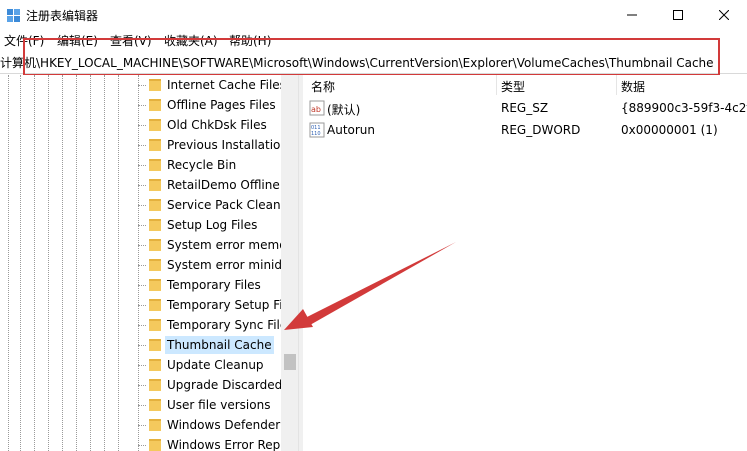  I want to click on tree-item-label: Internet Cache Files, so click(226, 85).